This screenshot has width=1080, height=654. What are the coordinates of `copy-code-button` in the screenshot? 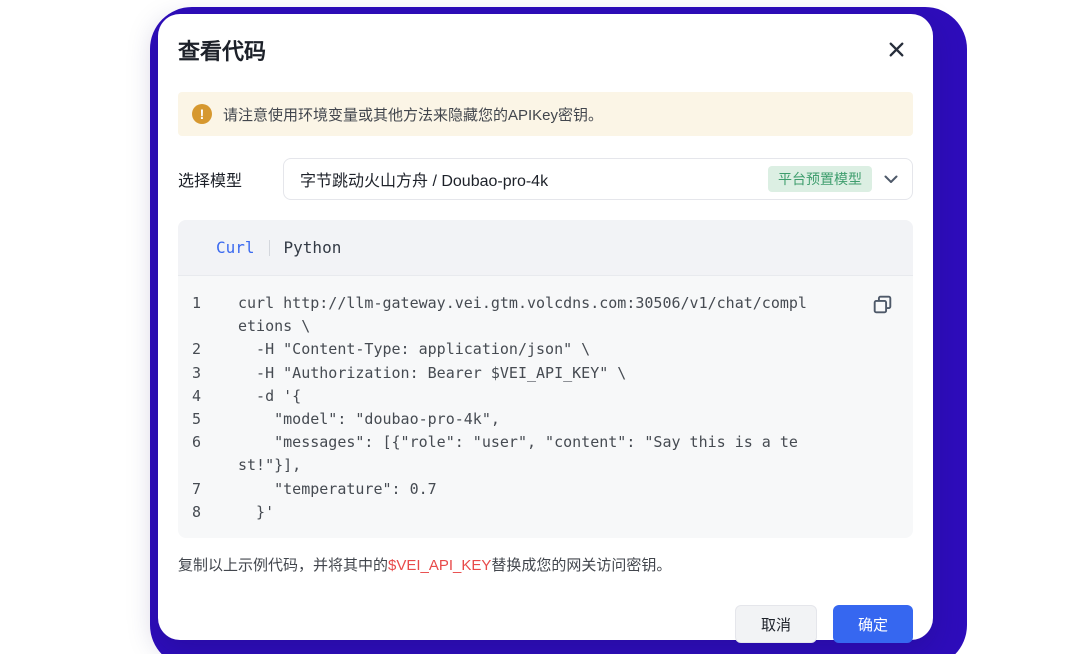 It's located at (883, 304).